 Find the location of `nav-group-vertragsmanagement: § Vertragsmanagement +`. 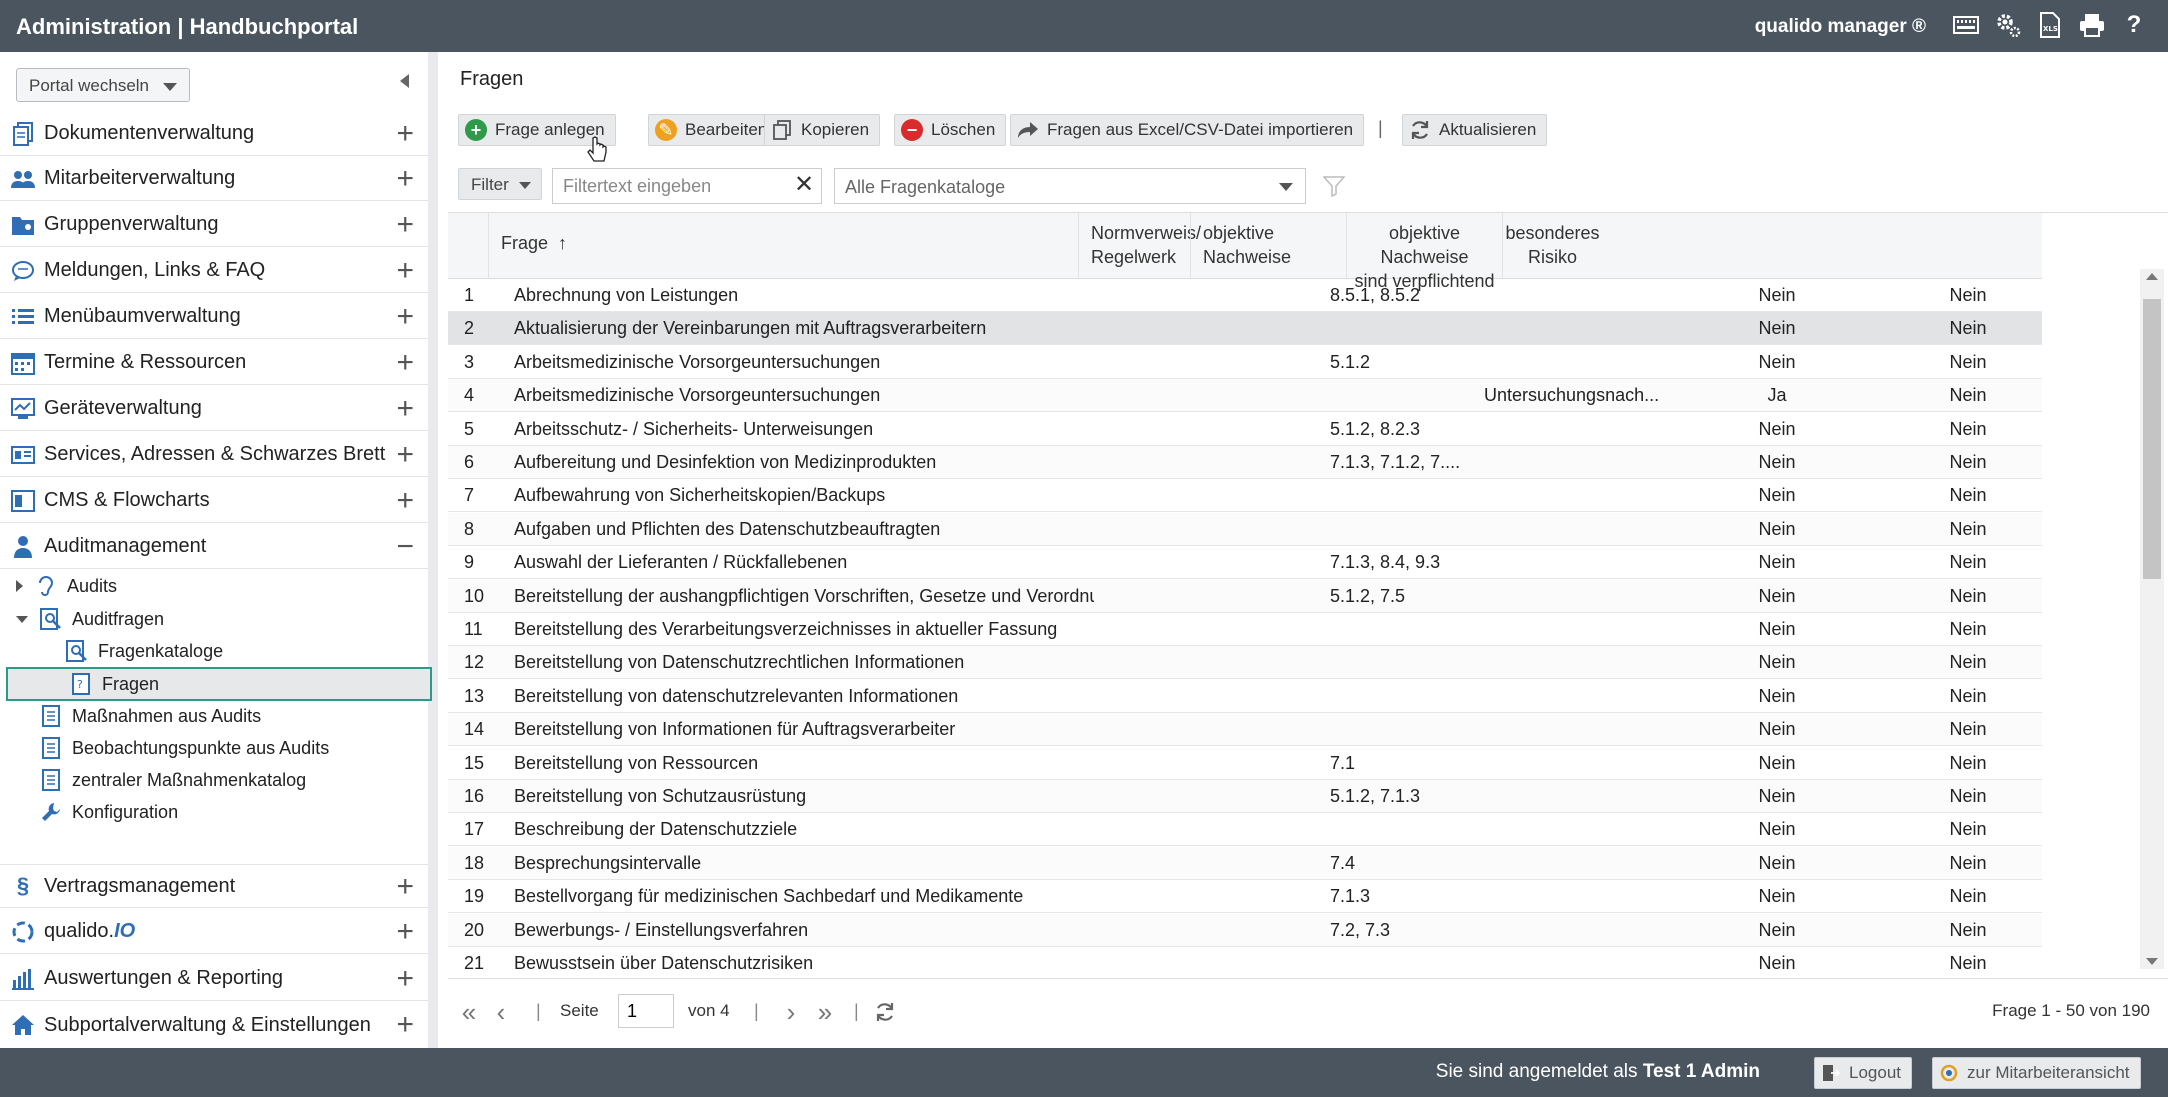

nav-group-vertragsmanagement: § Vertragsmanagement + is located at coordinates (214, 886).